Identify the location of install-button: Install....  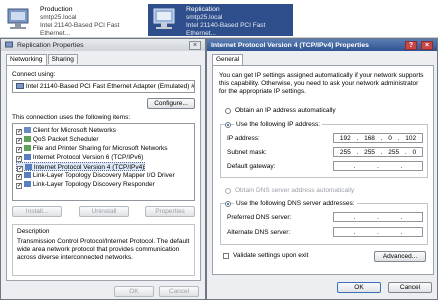
(37, 211).